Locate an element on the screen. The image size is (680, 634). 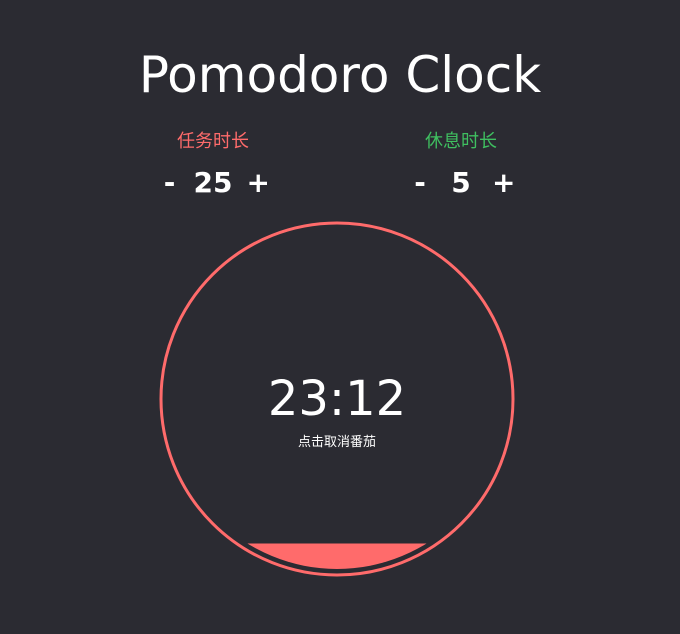
break-duration-value: 5 is located at coordinates (461, 182).